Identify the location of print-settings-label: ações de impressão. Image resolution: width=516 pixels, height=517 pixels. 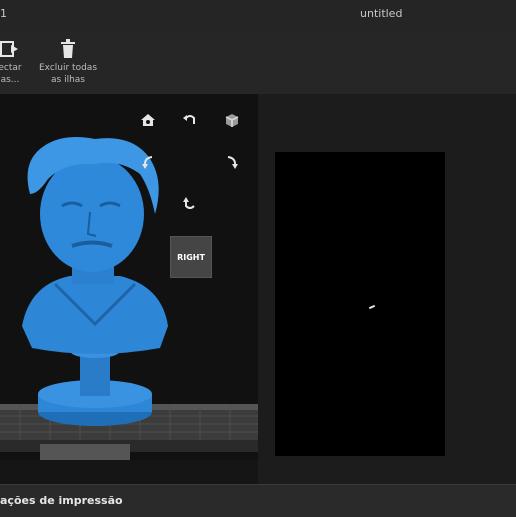
(61, 500).